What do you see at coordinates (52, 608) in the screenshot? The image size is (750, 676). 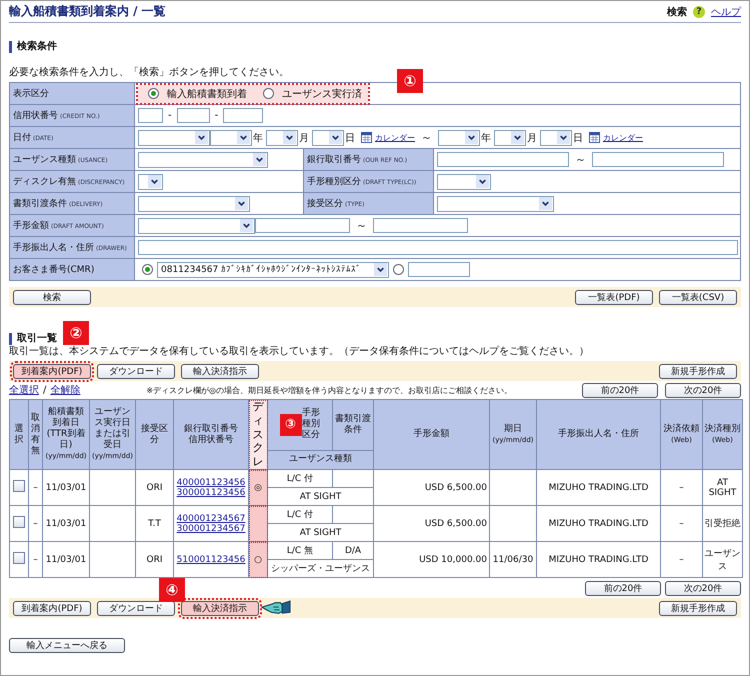 I see `toolbar-button: 到着案内(PDF)` at bounding box center [52, 608].